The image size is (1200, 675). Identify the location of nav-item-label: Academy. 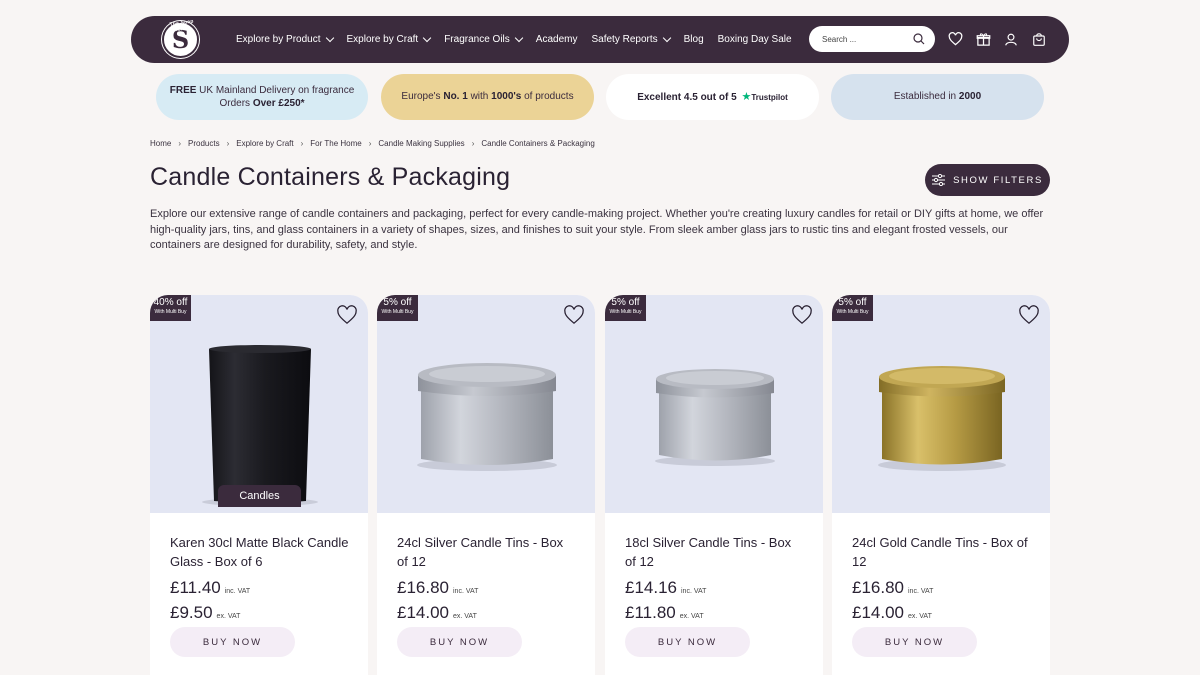
(556, 39).